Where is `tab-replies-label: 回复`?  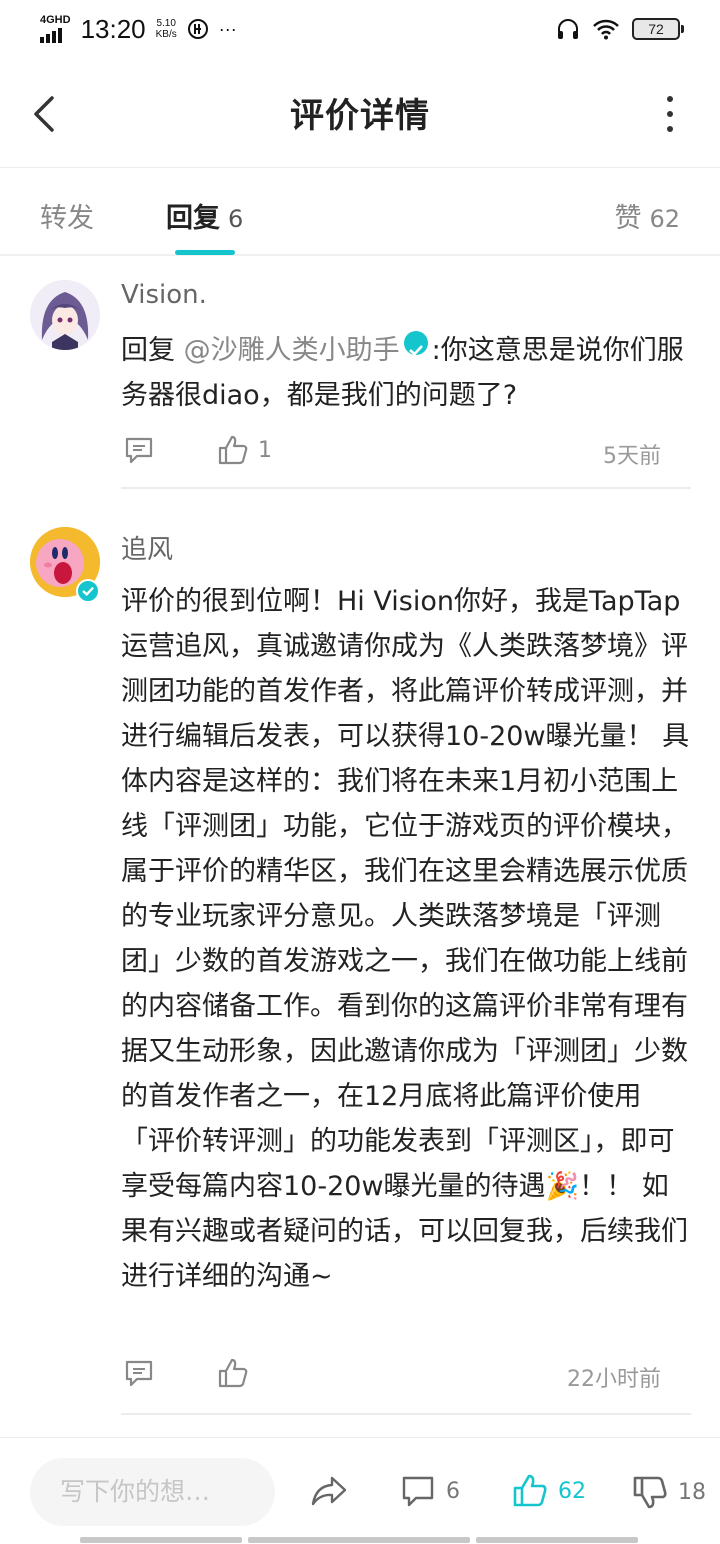 tab-replies-label: 回复 is located at coordinates (193, 218).